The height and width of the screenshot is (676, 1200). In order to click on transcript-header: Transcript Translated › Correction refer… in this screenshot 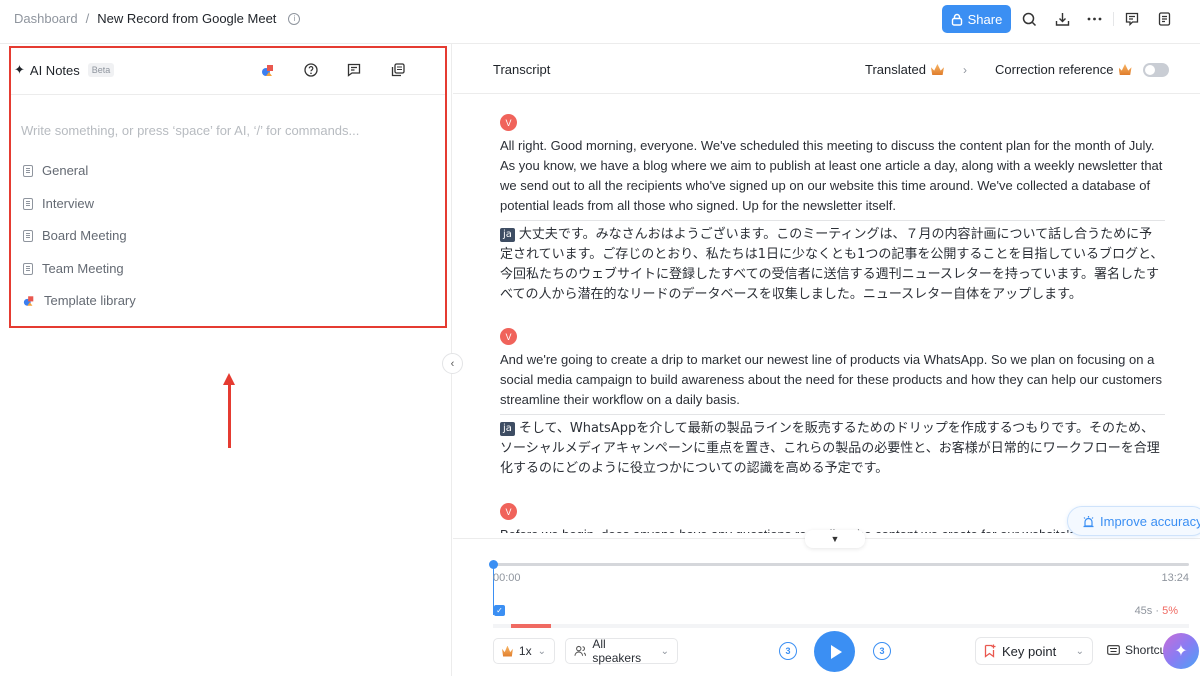, I will do `click(826, 69)`.